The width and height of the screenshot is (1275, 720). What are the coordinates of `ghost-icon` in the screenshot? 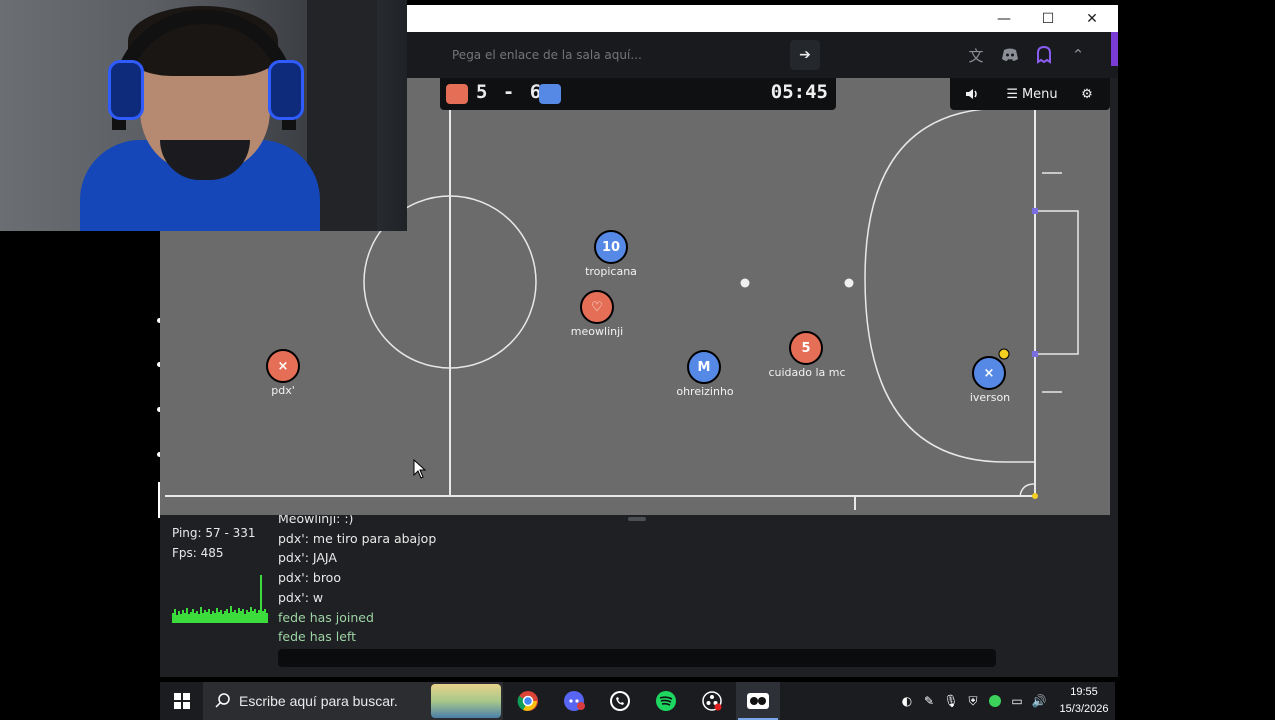 It's located at (1044, 55).